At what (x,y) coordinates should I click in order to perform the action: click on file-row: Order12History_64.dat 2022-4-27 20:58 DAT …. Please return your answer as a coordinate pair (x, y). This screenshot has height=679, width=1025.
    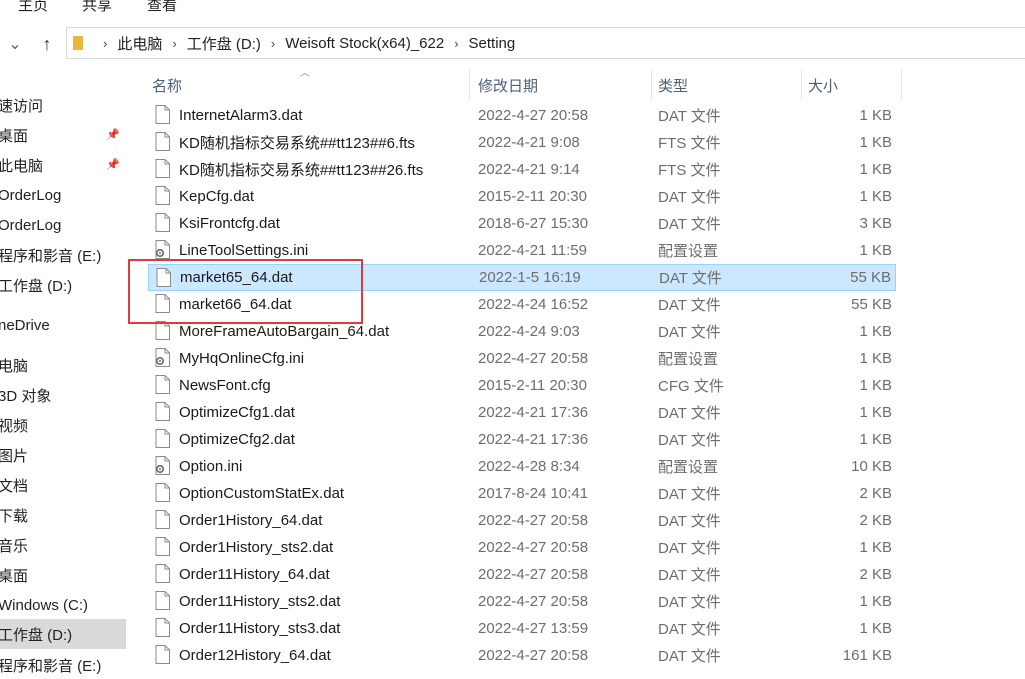
    Looking at the image, I should click on (522, 655).